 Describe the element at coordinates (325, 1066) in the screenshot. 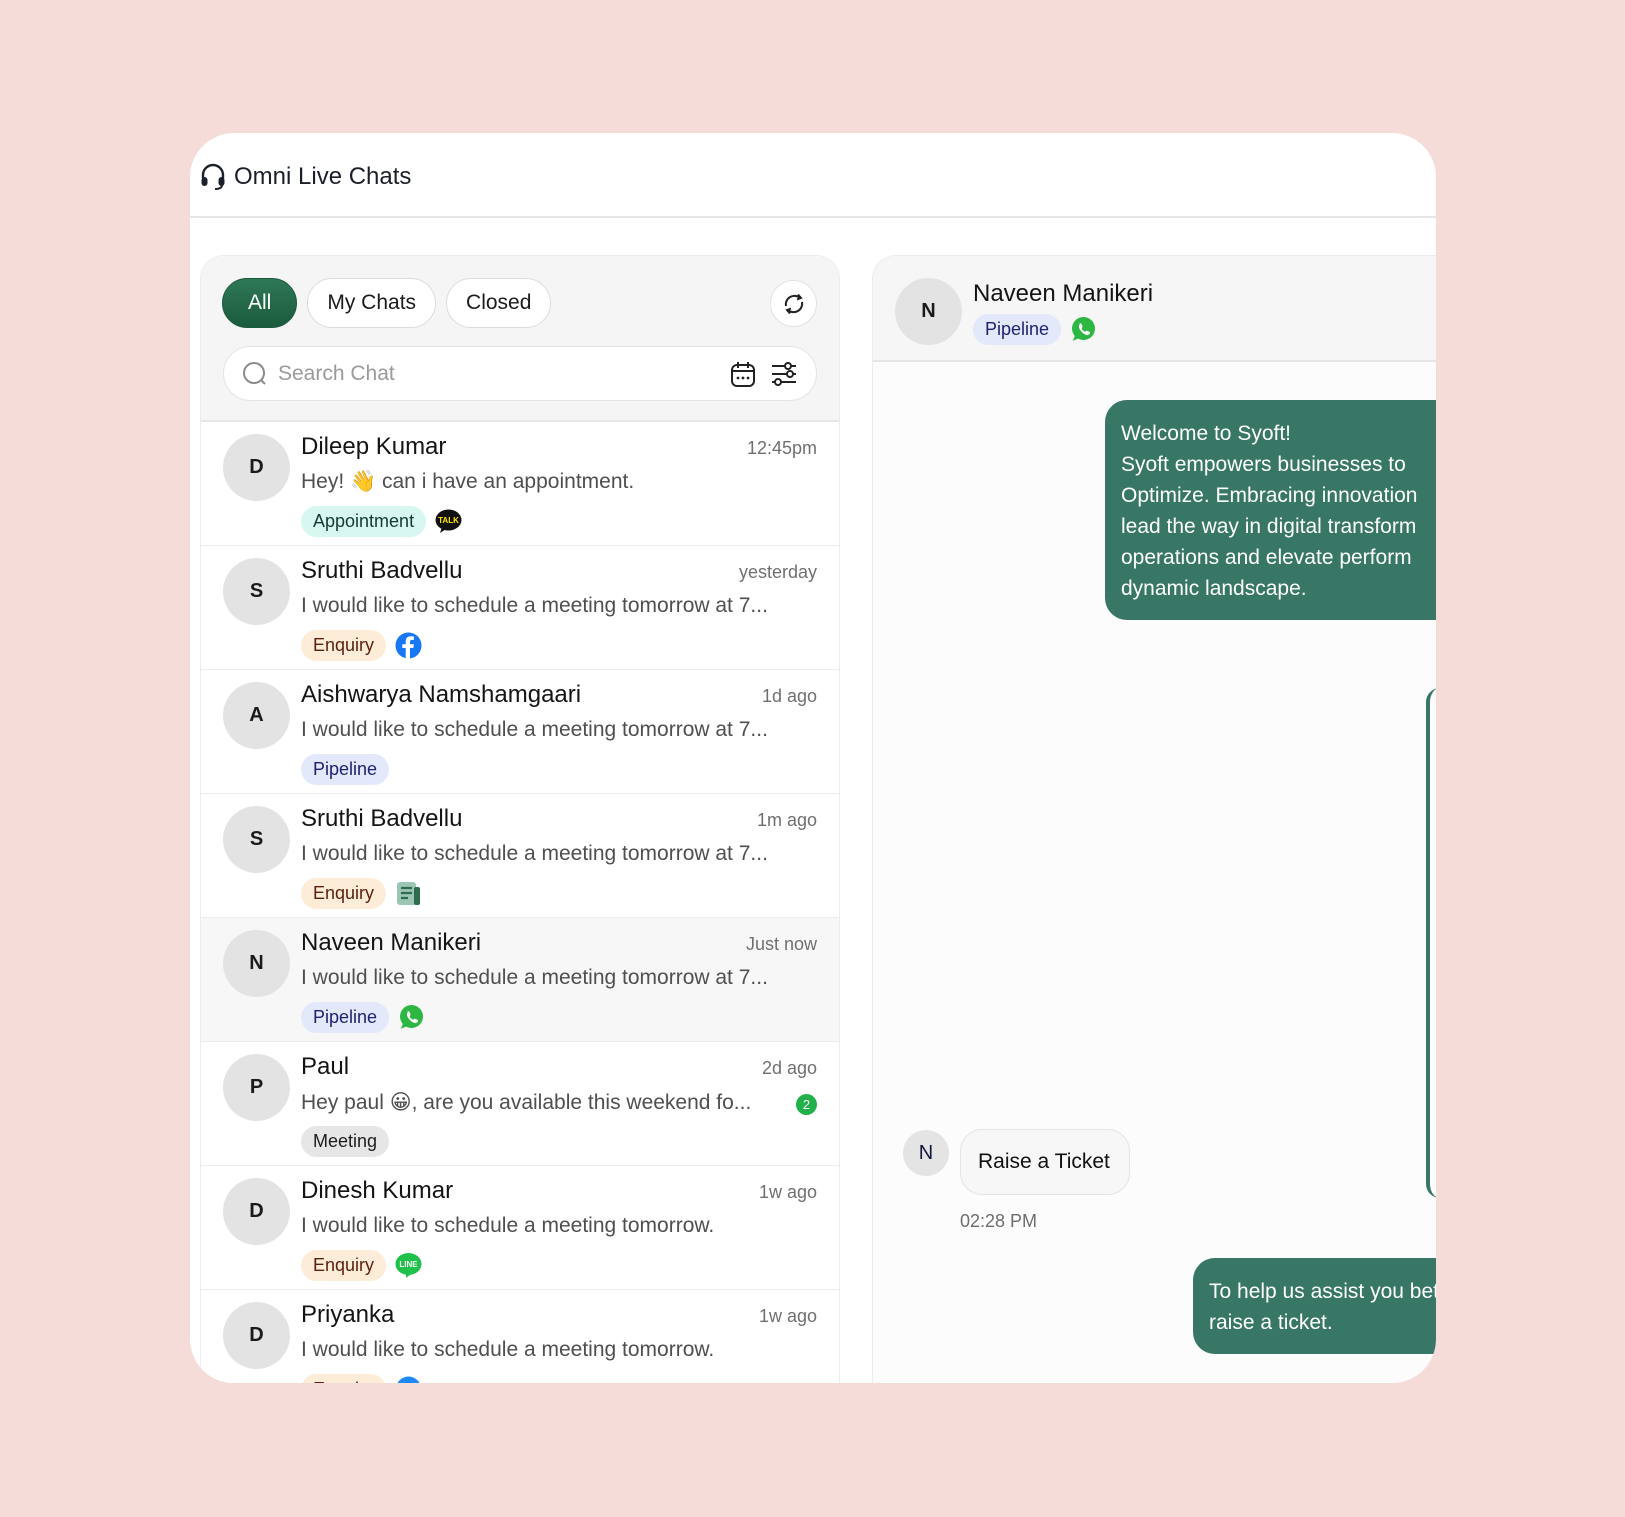

I see `contact-name: Paul` at that location.